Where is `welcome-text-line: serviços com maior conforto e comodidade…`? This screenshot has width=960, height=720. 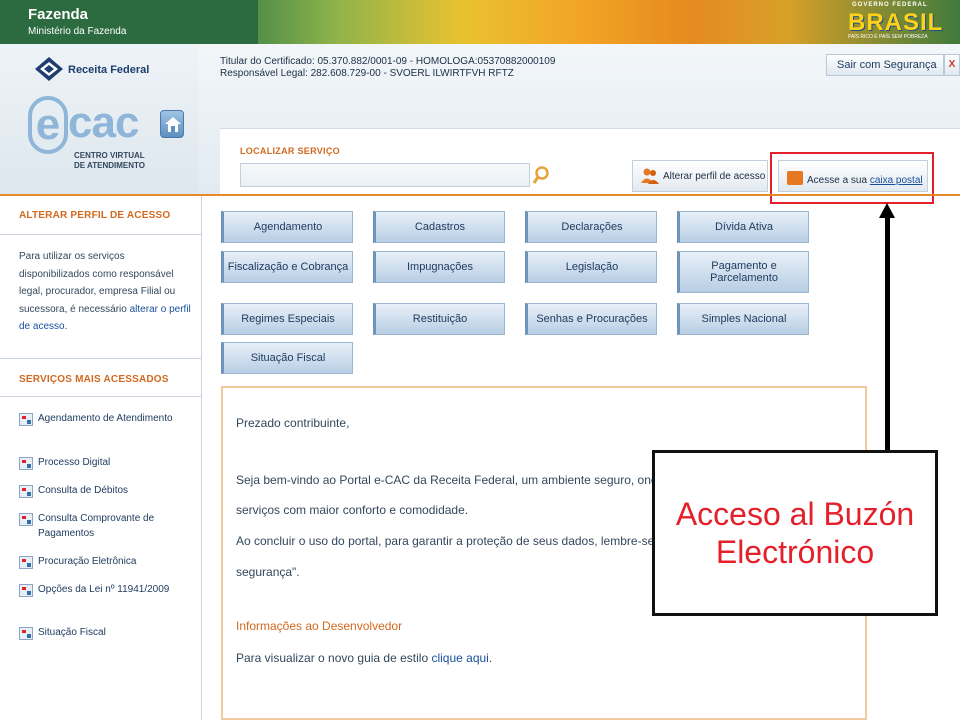
welcome-text-line: serviços com maior conforto e comodidade… is located at coordinates (352, 510).